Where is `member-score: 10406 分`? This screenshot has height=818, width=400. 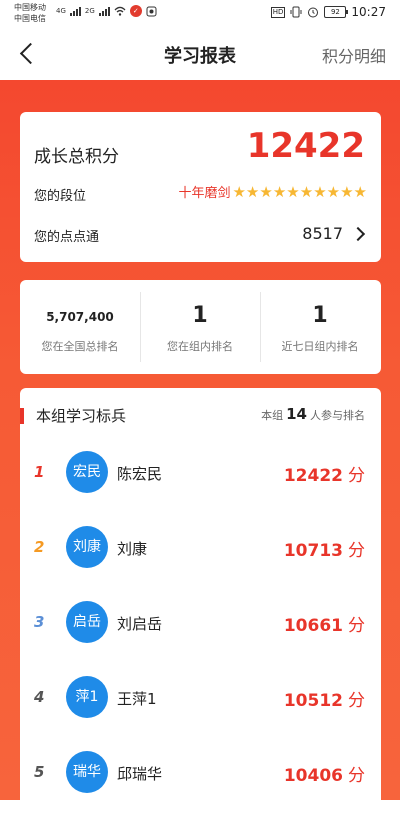
member-score: 10406 分 is located at coordinates (324, 773).